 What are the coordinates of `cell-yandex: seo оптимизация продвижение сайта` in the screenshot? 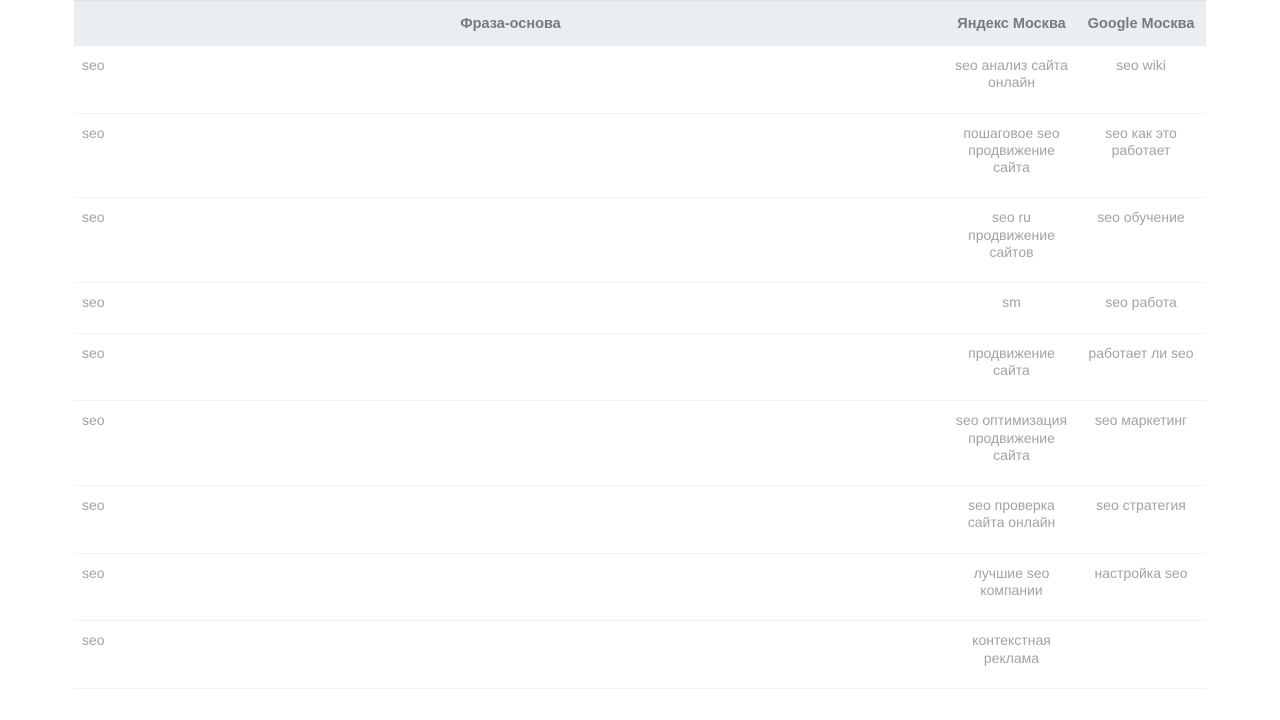 It's located at (1011, 443).